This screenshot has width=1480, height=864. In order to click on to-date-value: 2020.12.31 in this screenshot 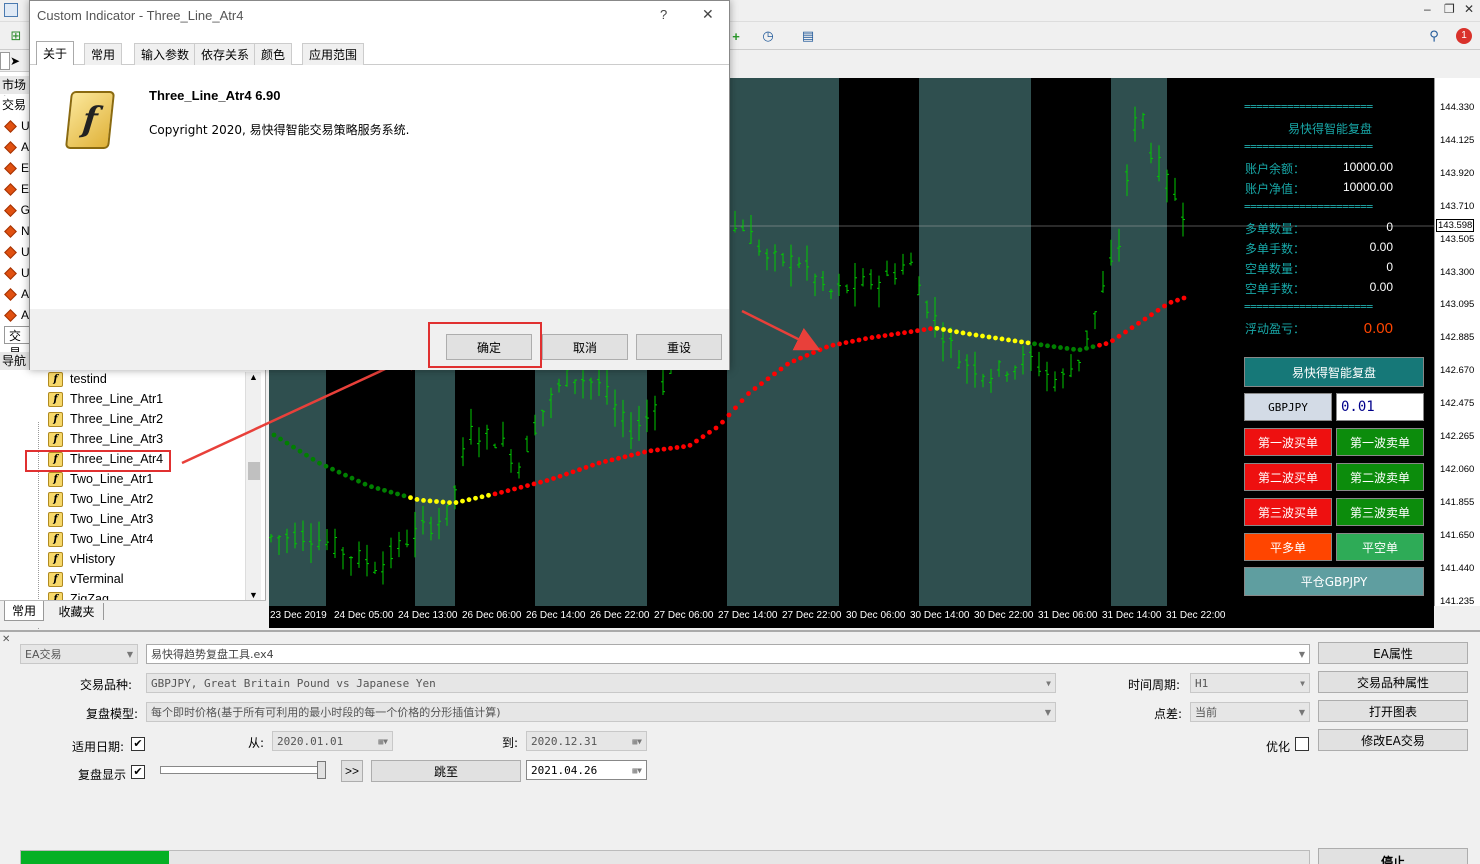, I will do `click(564, 741)`.